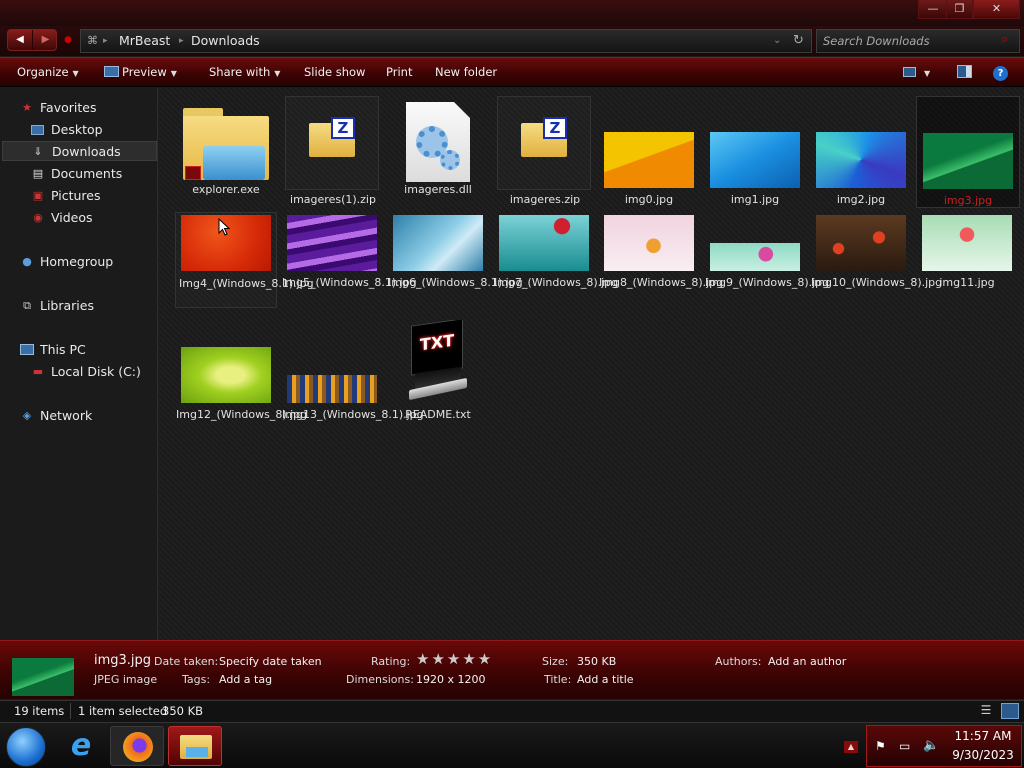 The width and height of the screenshot is (1024, 768). What do you see at coordinates (79, 196) in the screenshot?
I see `nav-pictures: ▣ Pictures` at bounding box center [79, 196].